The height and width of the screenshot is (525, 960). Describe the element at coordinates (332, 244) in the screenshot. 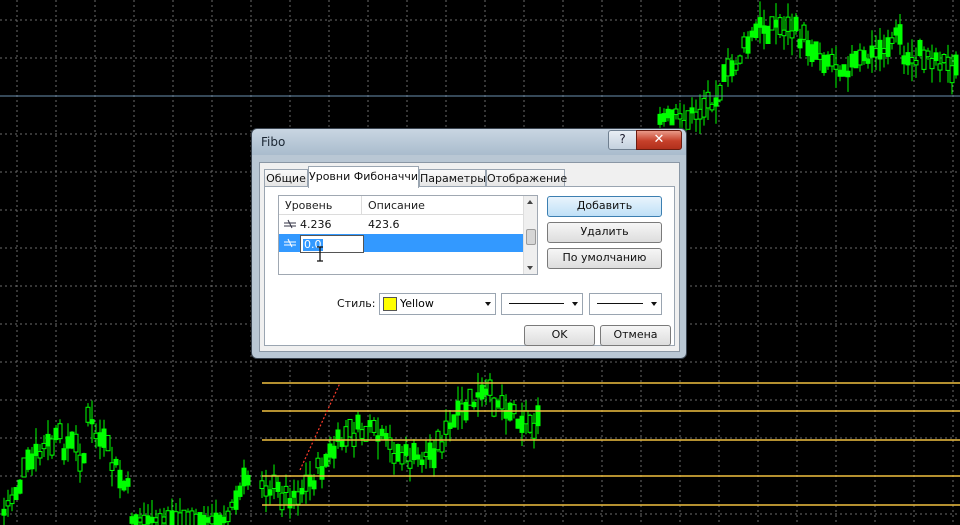

I see `level-value-input: 0.0` at that location.